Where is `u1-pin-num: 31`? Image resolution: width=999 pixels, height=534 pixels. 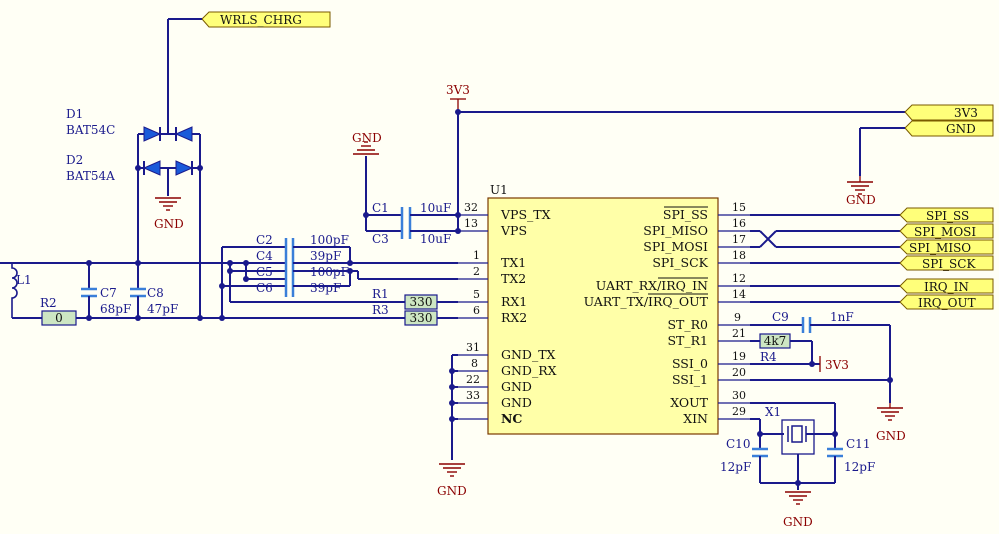
u1-pin-num: 31 is located at coordinates (473, 347).